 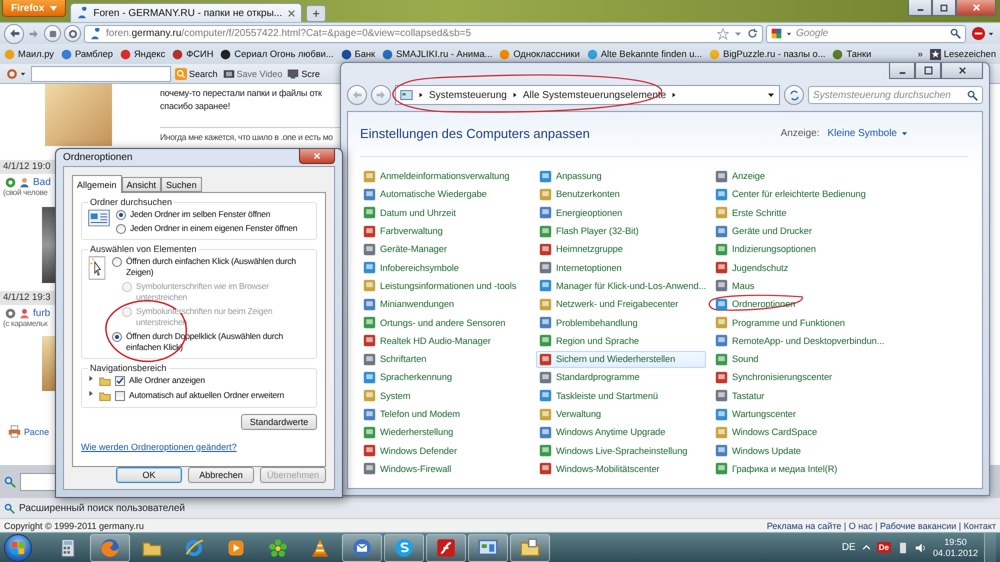 I want to click on control-panel-item: Leistungsinformationen und -tools, so click(x=440, y=285).